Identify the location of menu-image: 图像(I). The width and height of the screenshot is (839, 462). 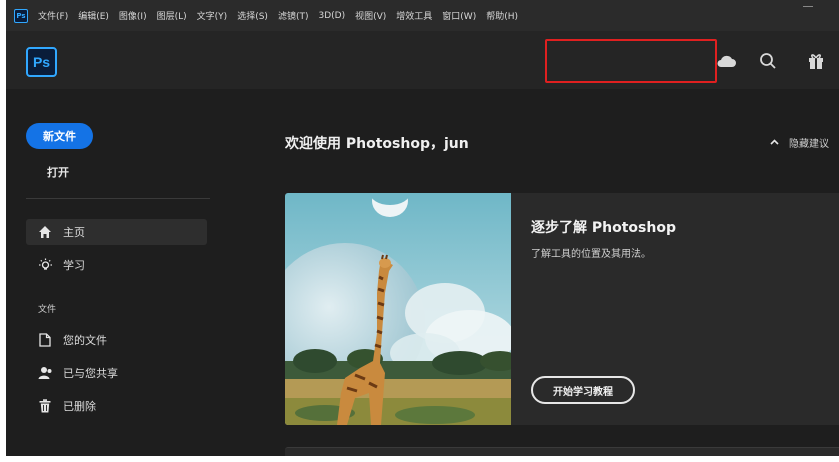
(133, 15).